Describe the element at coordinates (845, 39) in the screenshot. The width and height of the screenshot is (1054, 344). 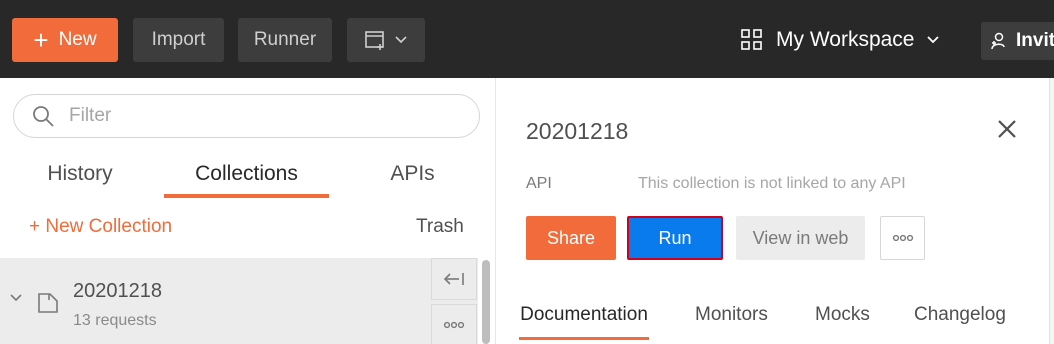
I see `workspace-label: My Workspace` at that location.